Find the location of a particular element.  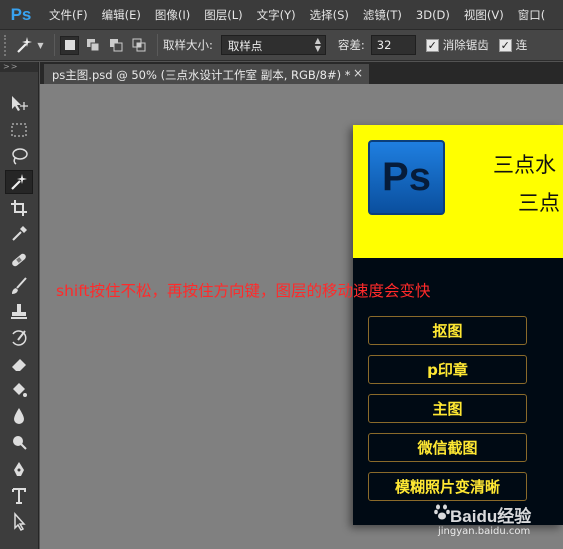

new-selection-button is located at coordinates (69, 45).